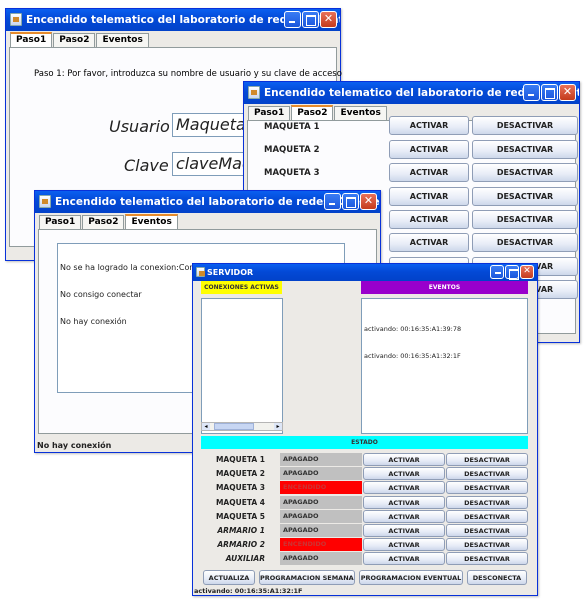  Describe the element at coordinates (411, 577) in the screenshot. I see `programacion-eventual-button: PROGRAMACION EVENTUAL` at that location.